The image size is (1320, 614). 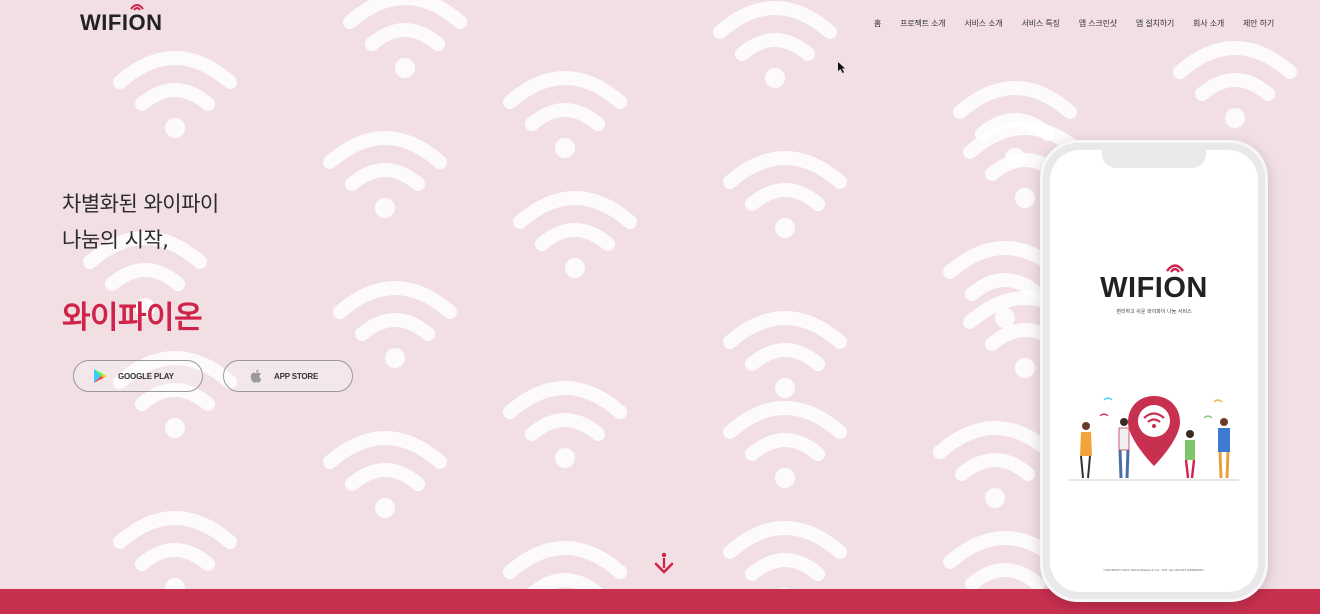 I want to click on phone-notch, so click(x=1154, y=159).